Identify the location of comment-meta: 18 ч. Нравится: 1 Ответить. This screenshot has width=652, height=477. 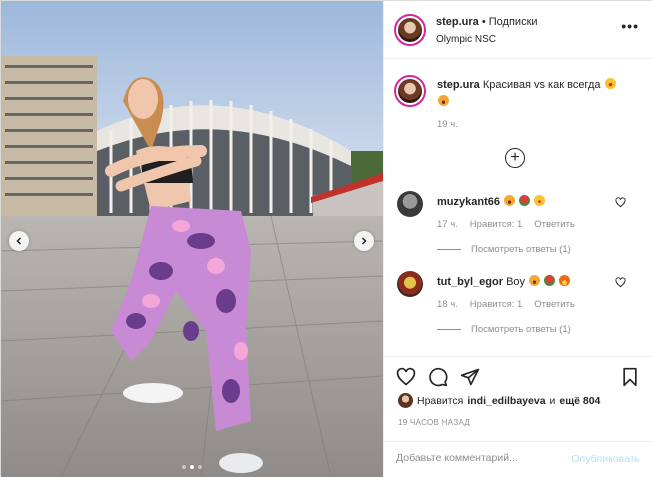
(506, 304).